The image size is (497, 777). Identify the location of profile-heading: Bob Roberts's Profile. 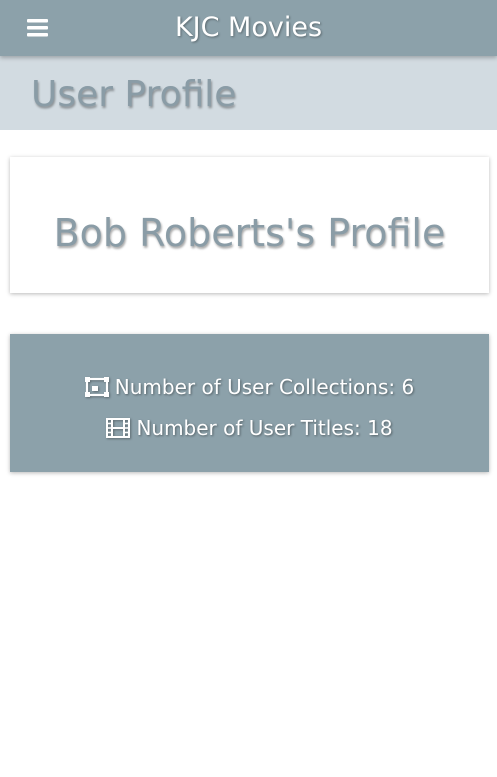
(249, 233).